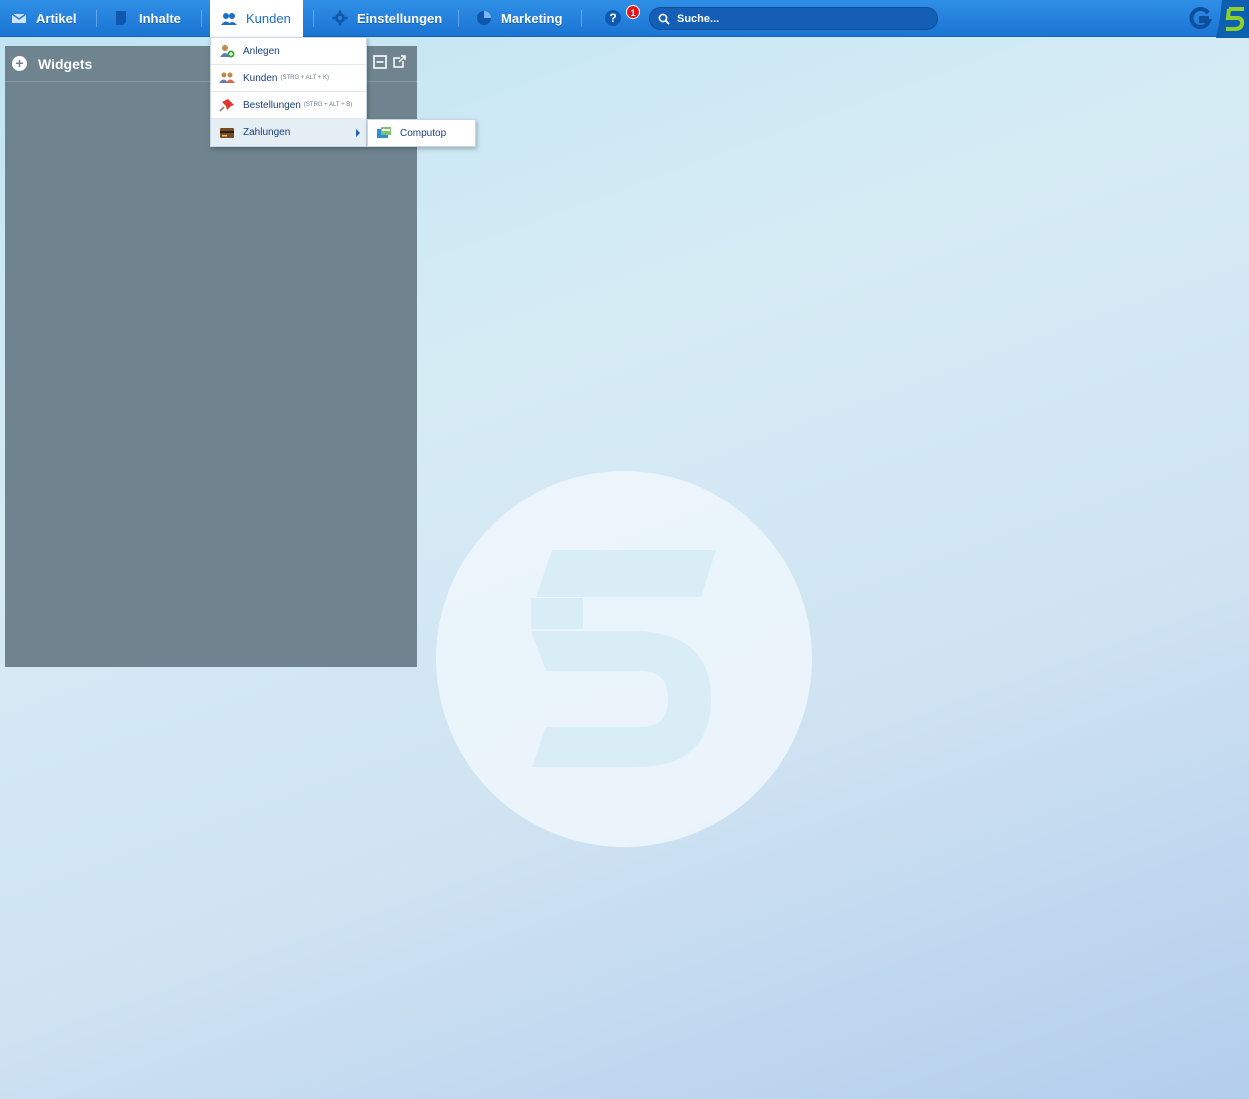 Image resolution: width=1249 pixels, height=1099 pixels. Describe the element at coordinates (267, 132) in the screenshot. I see `menu-item-label: Zahlungen` at that location.